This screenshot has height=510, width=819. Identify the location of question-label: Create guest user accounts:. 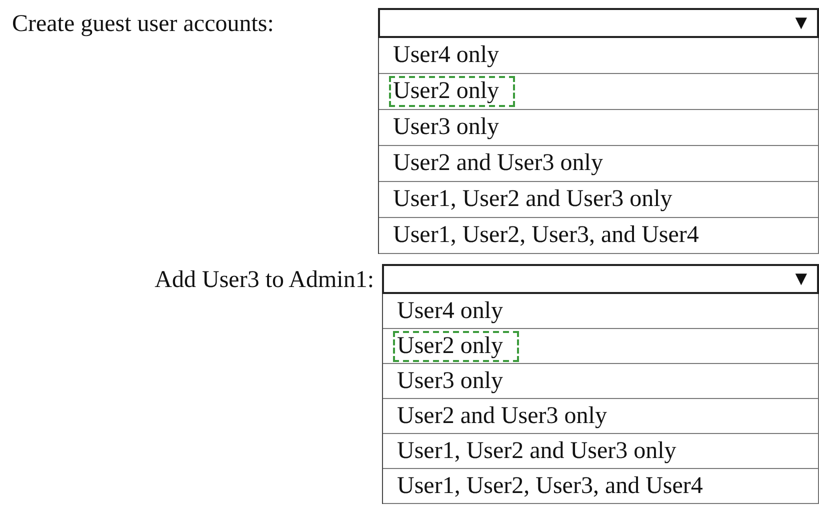
(143, 24).